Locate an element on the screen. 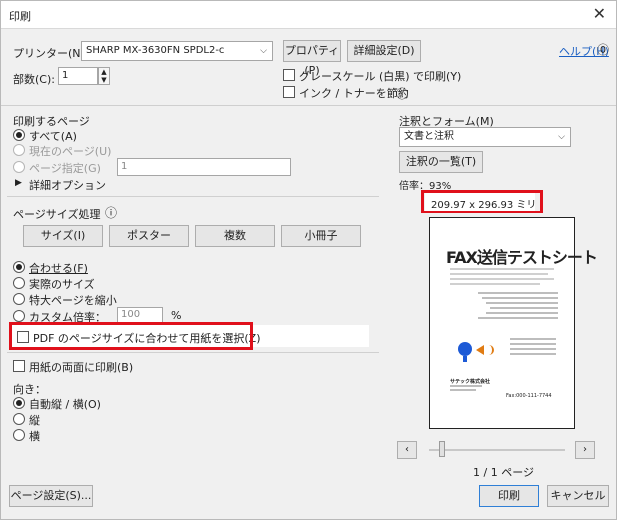 This screenshot has width=617, height=520. pages-heading: 印刷するページ is located at coordinates (51, 121).